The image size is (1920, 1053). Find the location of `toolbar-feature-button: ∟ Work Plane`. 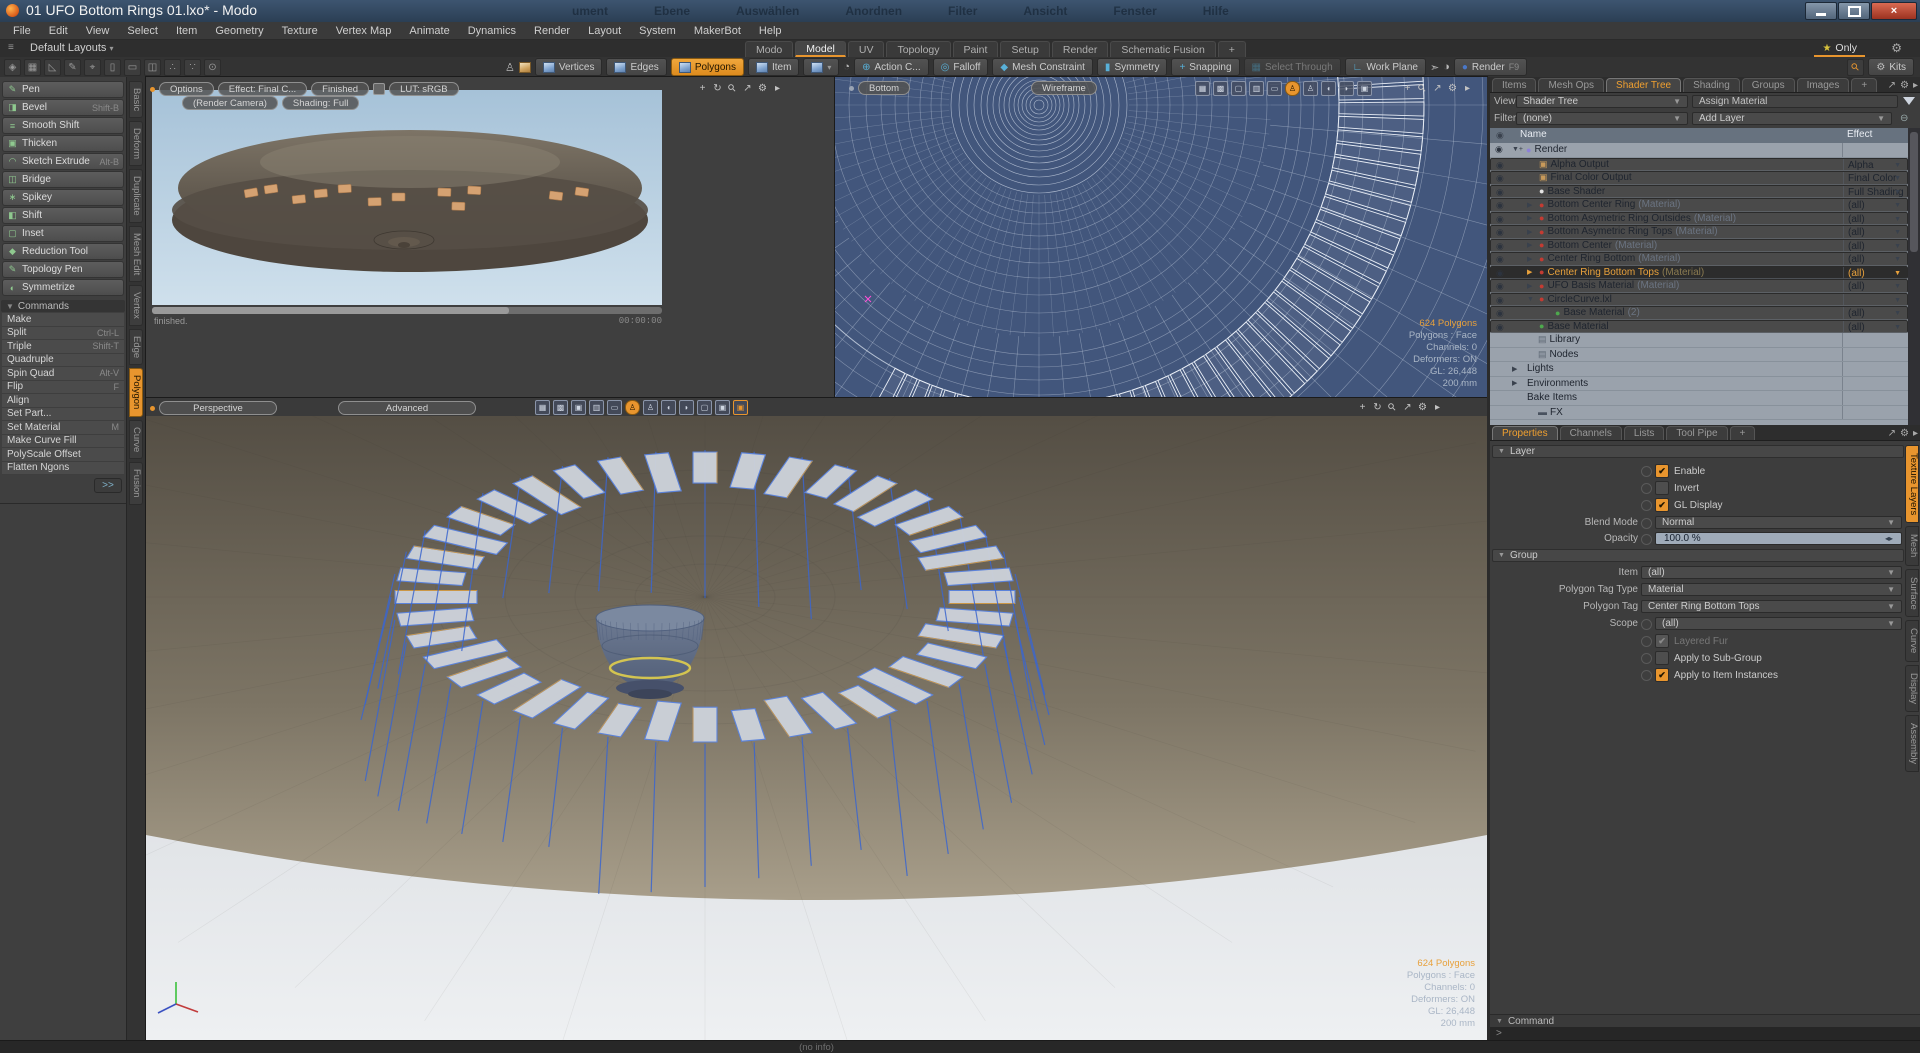

toolbar-feature-button: ∟ Work Plane is located at coordinates (1385, 67).